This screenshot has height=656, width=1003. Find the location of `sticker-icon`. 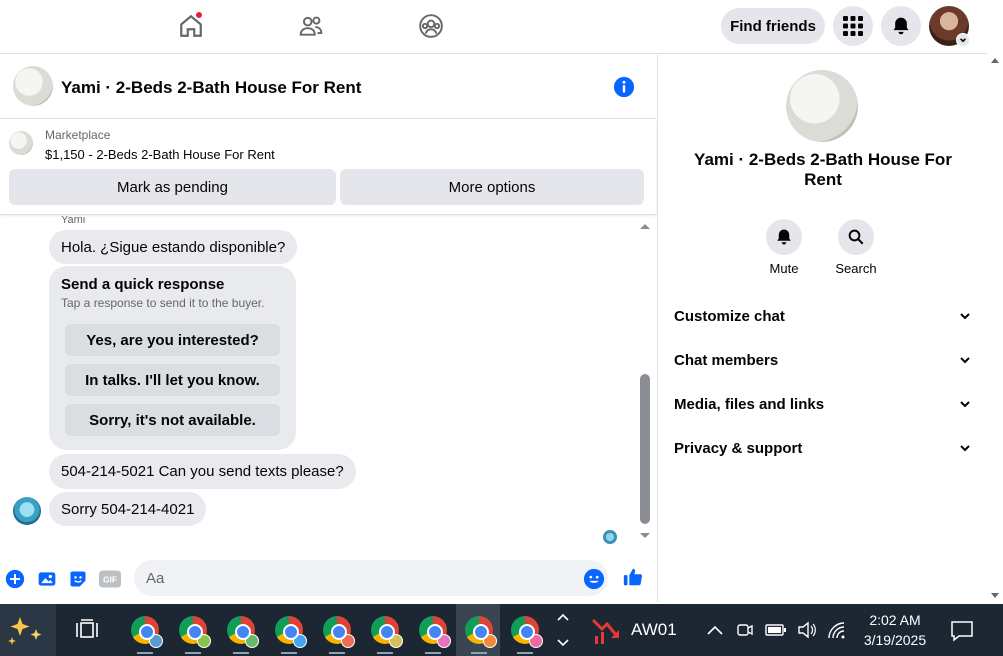

sticker-icon is located at coordinates (78, 579).